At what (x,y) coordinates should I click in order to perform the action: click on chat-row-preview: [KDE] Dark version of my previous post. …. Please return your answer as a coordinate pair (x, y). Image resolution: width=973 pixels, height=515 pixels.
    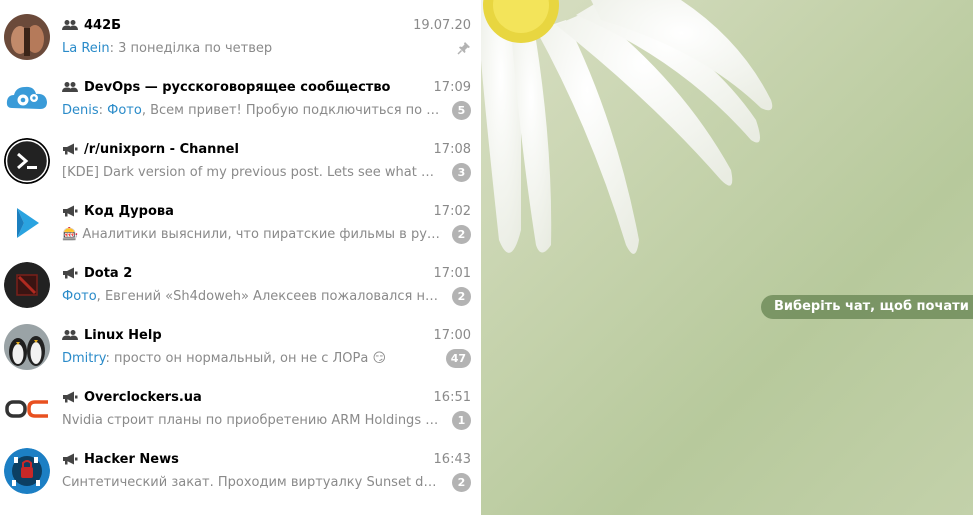
    Looking at the image, I should click on (266, 172).